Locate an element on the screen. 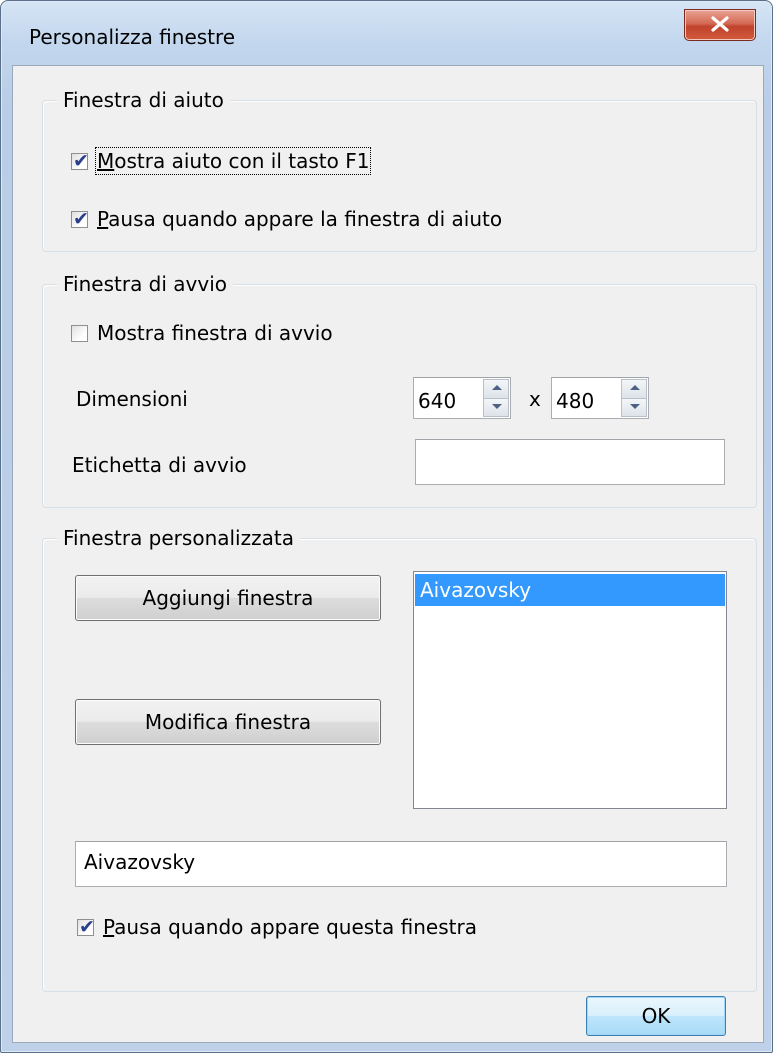  height-value: 480 is located at coordinates (575, 401).